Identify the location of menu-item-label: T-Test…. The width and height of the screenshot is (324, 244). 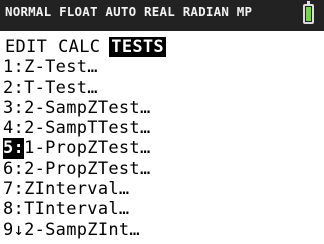
(61, 87).